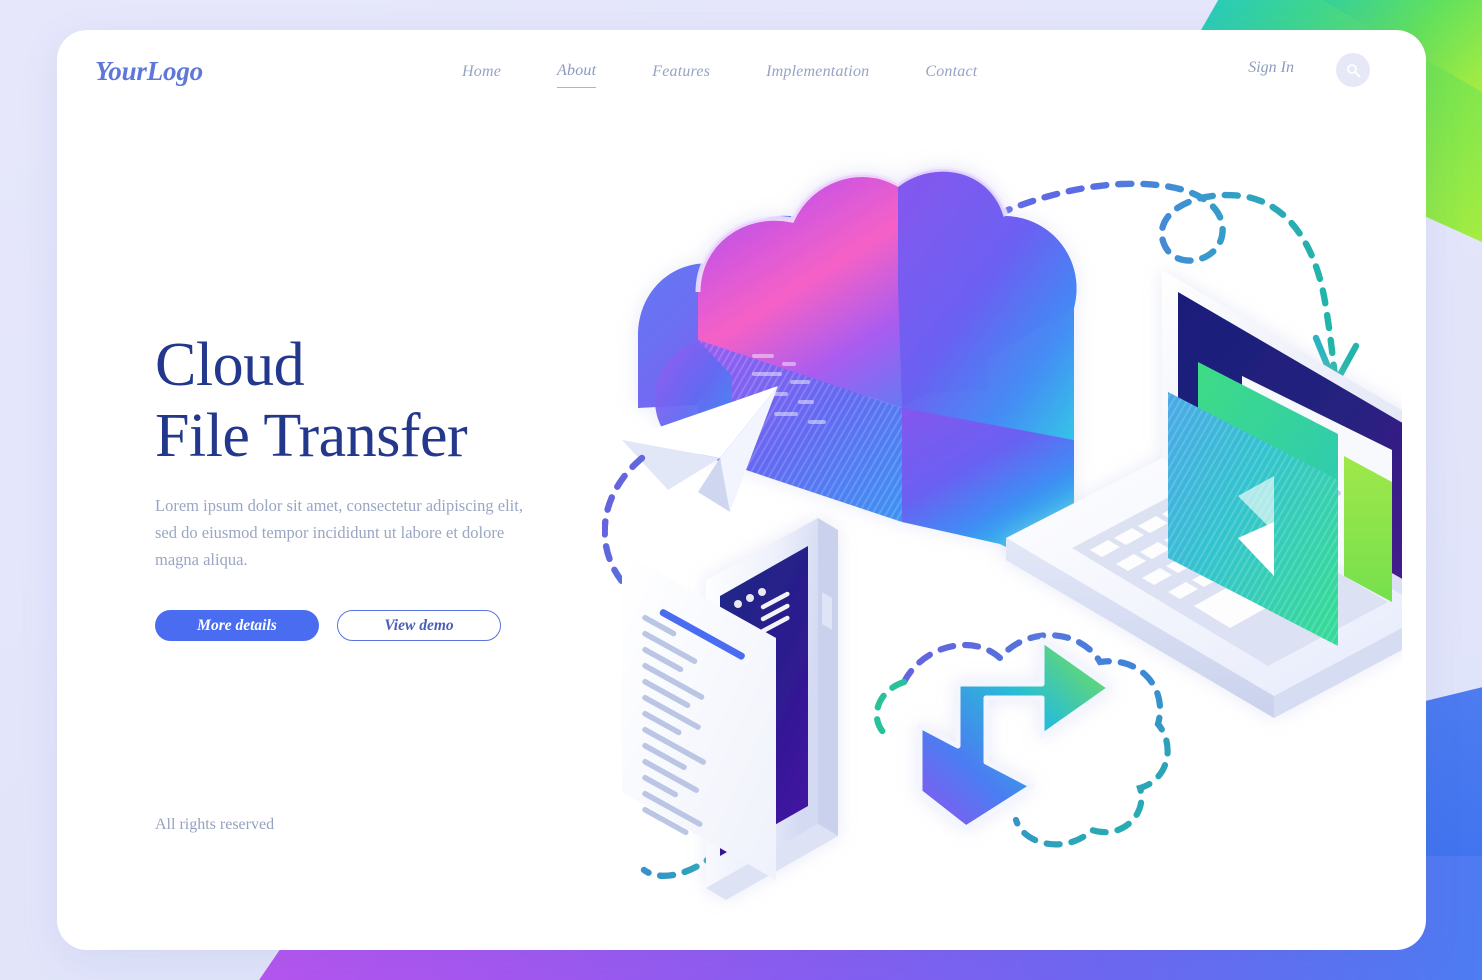 This screenshot has width=1482, height=980. Describe the element at coordinates (237, 626) in the screenshot. I see `more-details-button: More details` at that location.